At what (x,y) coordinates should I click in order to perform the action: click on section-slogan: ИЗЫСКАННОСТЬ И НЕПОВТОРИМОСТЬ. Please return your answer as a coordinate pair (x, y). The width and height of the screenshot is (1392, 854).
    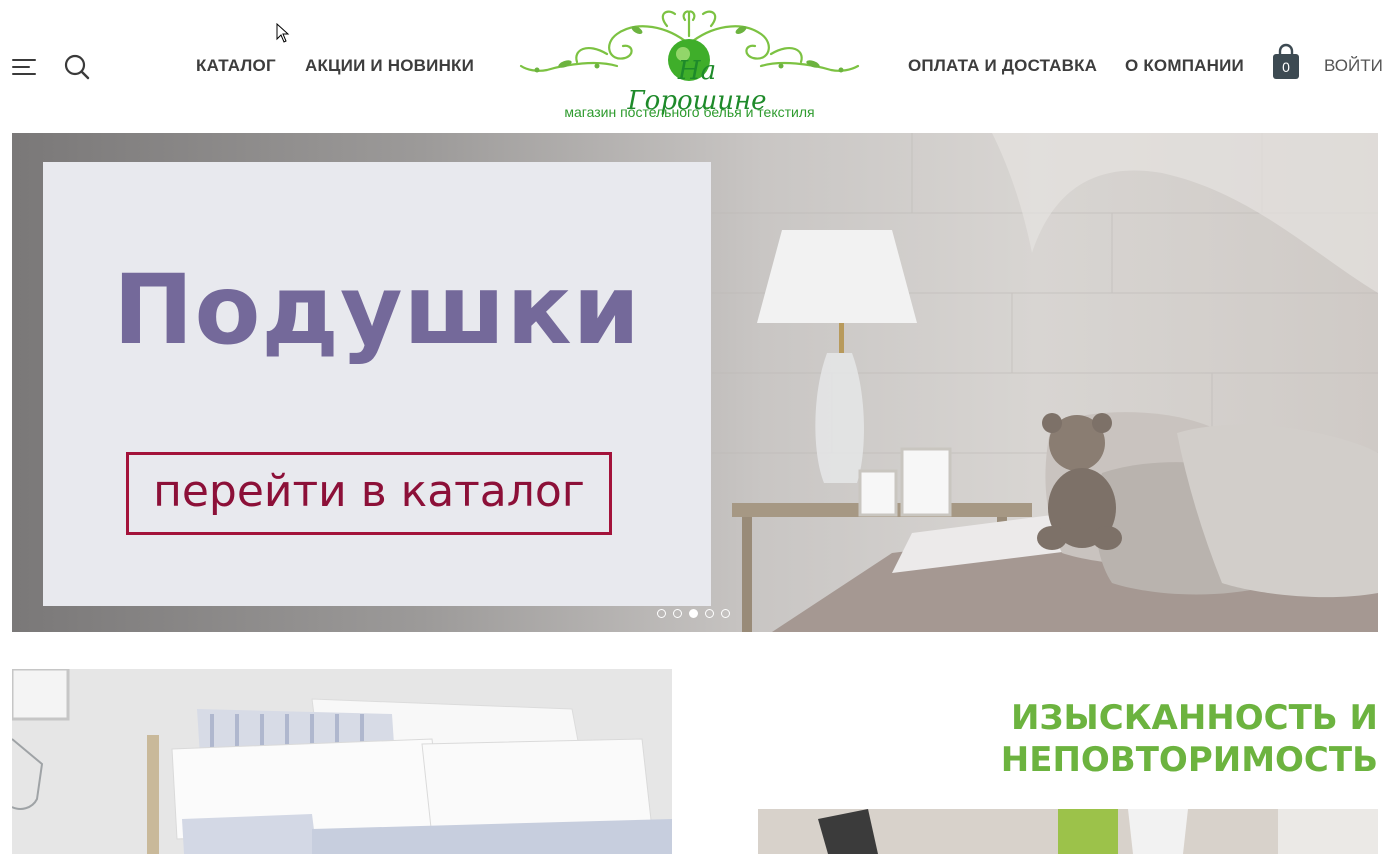
    Looking at the image, I should click on (1169, 739).